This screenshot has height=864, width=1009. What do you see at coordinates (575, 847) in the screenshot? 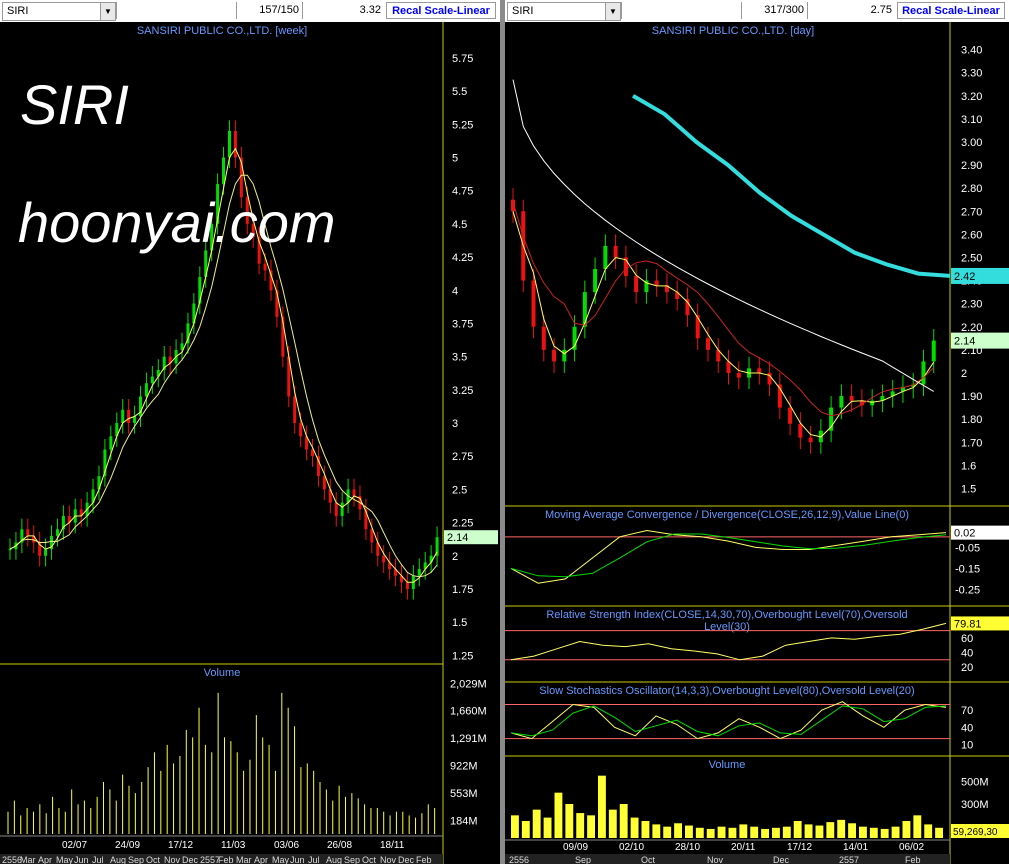
I see `date-tick-label: 09/09` at bounding box center [575, 847].